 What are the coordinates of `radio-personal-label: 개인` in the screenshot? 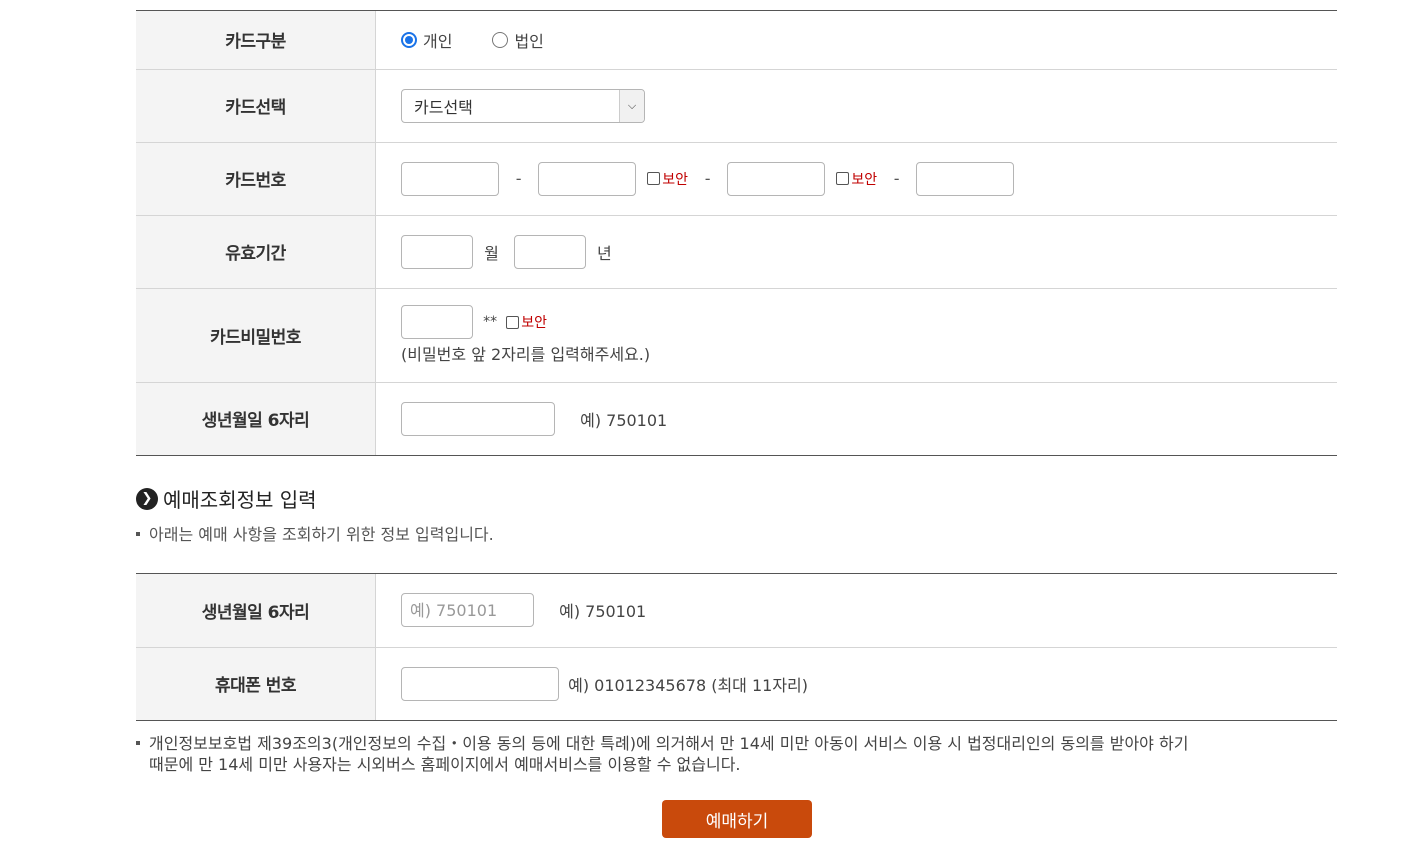 It's located at (438, 41).